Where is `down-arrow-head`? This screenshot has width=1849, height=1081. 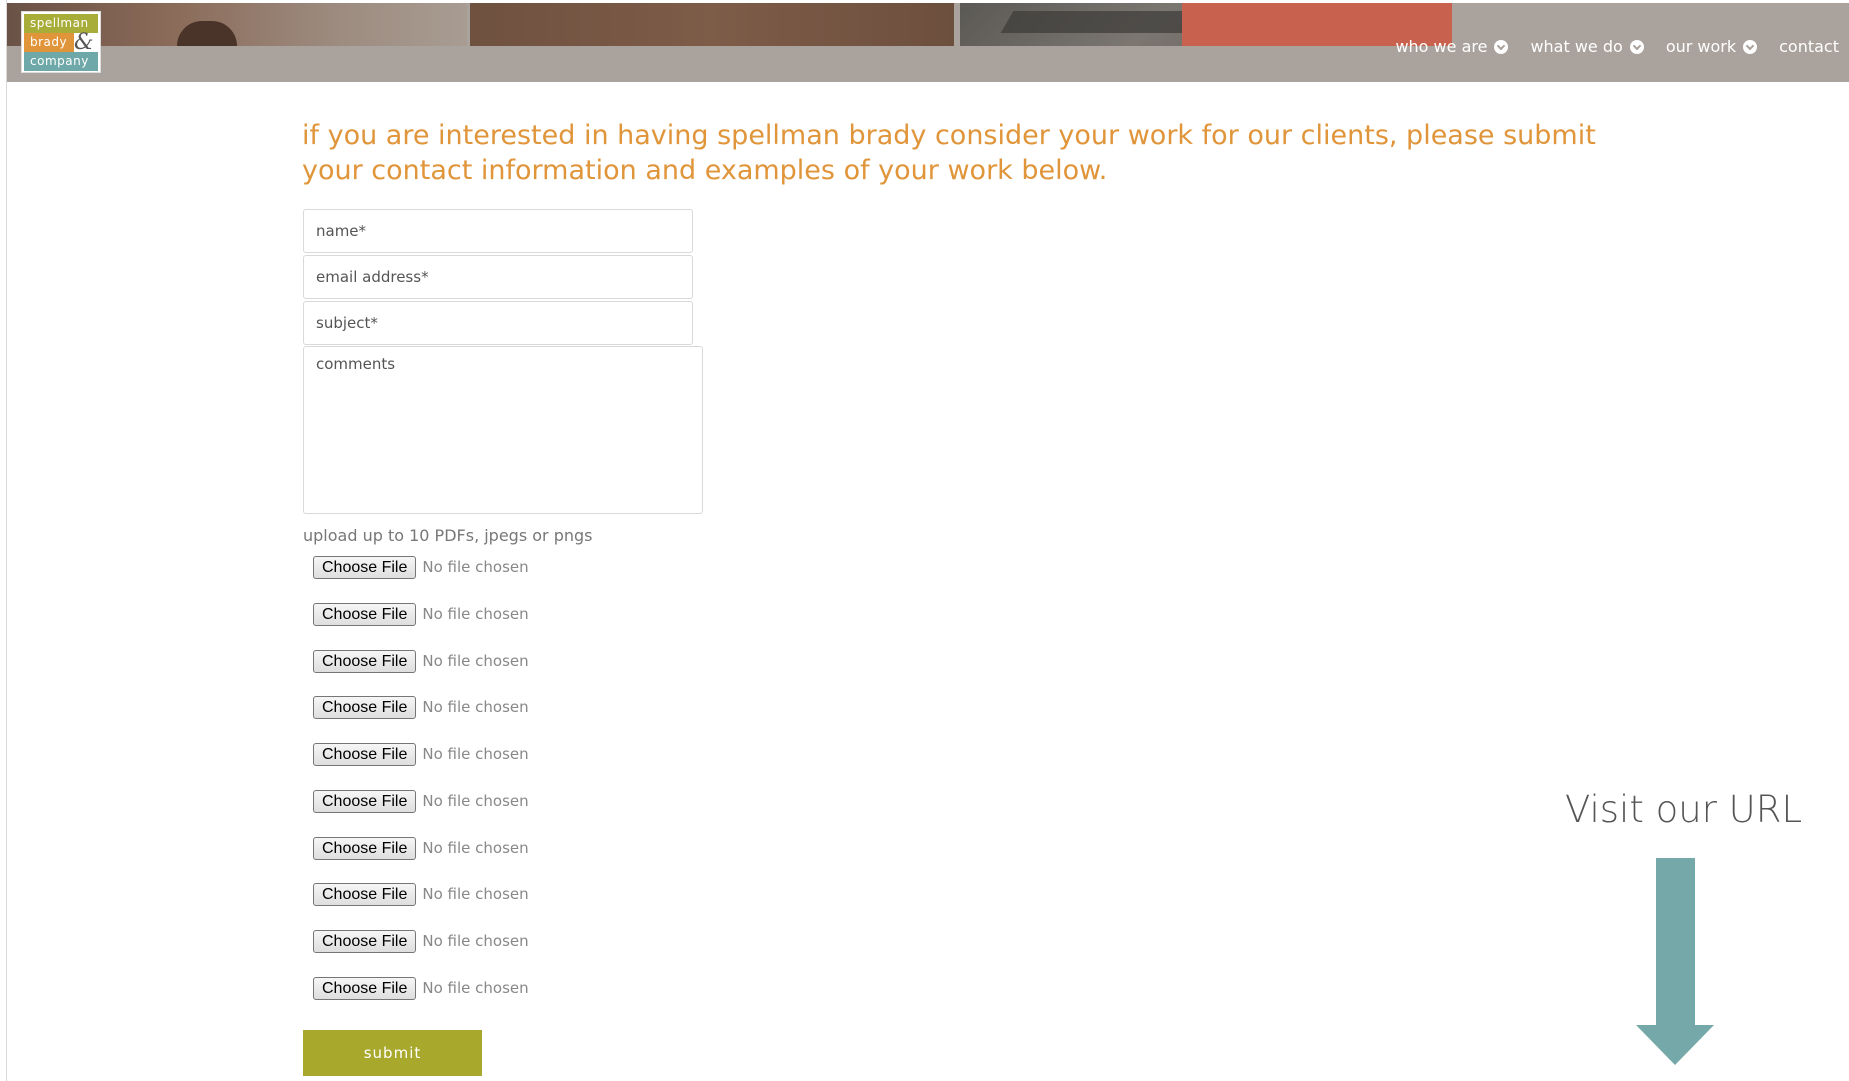
down-arrow-head is located at coordinates (1675, 1045).